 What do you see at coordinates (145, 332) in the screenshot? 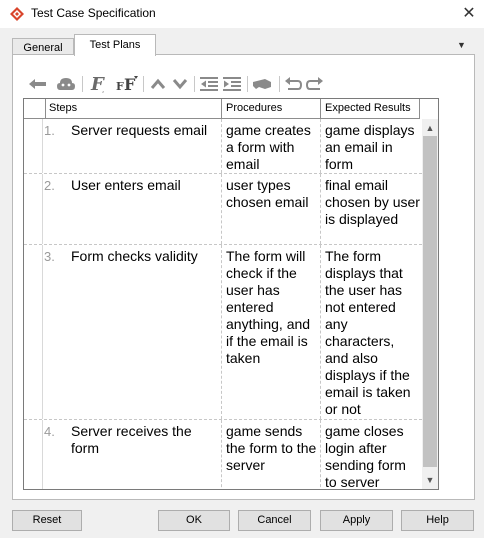
I see `step-cell: Form checks validity` at bounding box center [145, 332].